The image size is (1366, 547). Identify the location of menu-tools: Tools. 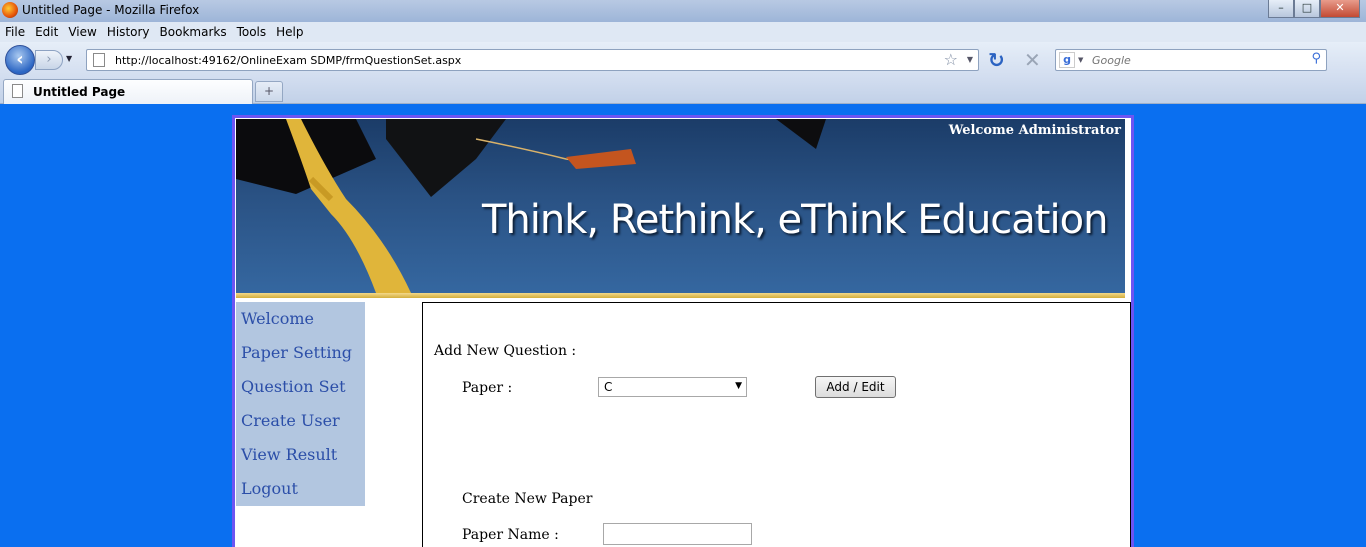
(252, 32).